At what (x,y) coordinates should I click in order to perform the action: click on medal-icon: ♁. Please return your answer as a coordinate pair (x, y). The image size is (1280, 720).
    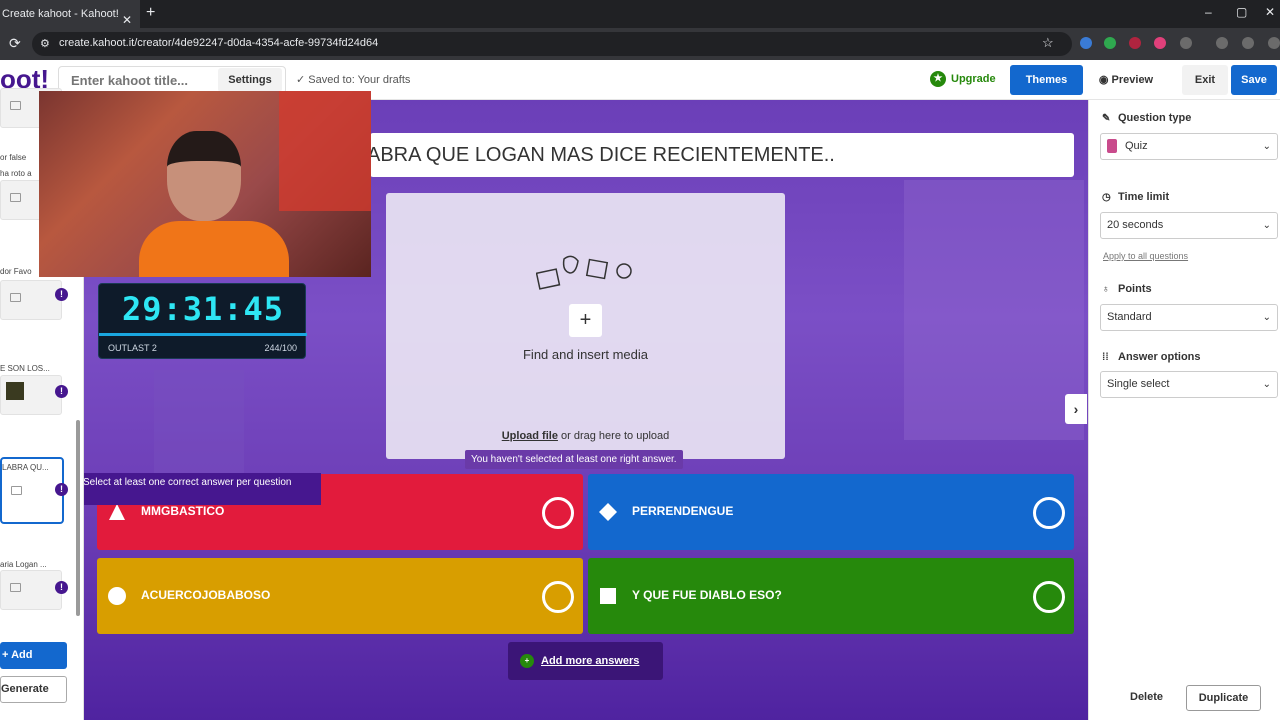
    Looking at the image, I should click on (1106, 289).